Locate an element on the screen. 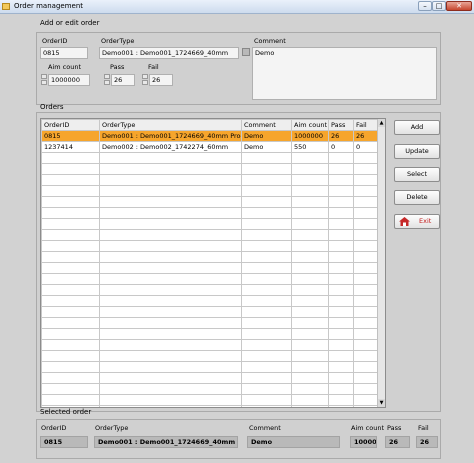 Image resolution: width=474 pixels, height=463 pixels. order-type-select: Demo001 : Demo001_1724669_40mm is located at coordinates (169, 53).